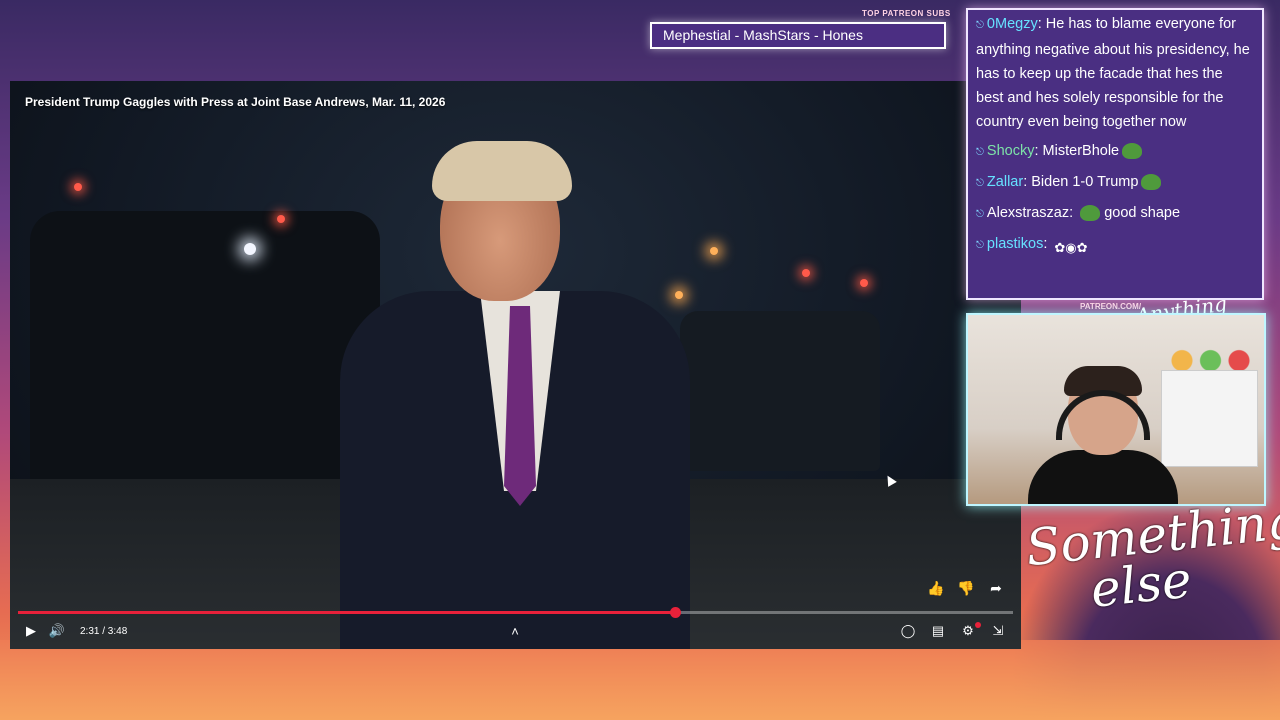  I want to click on chat-username: Shocky, so click(1010, 151).